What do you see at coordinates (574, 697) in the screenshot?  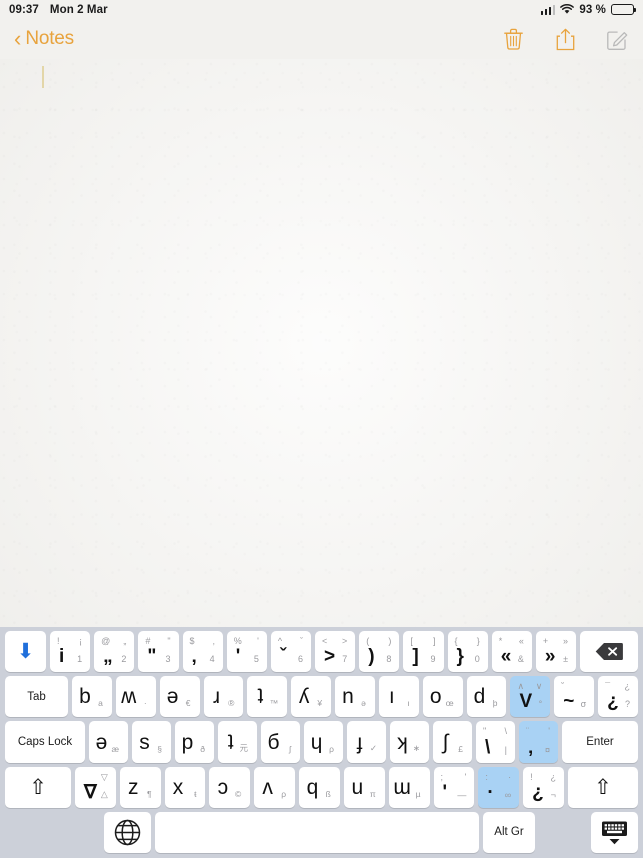 I see `key-tilde: ˘ ~ σ` at bounding box center [574, 697].